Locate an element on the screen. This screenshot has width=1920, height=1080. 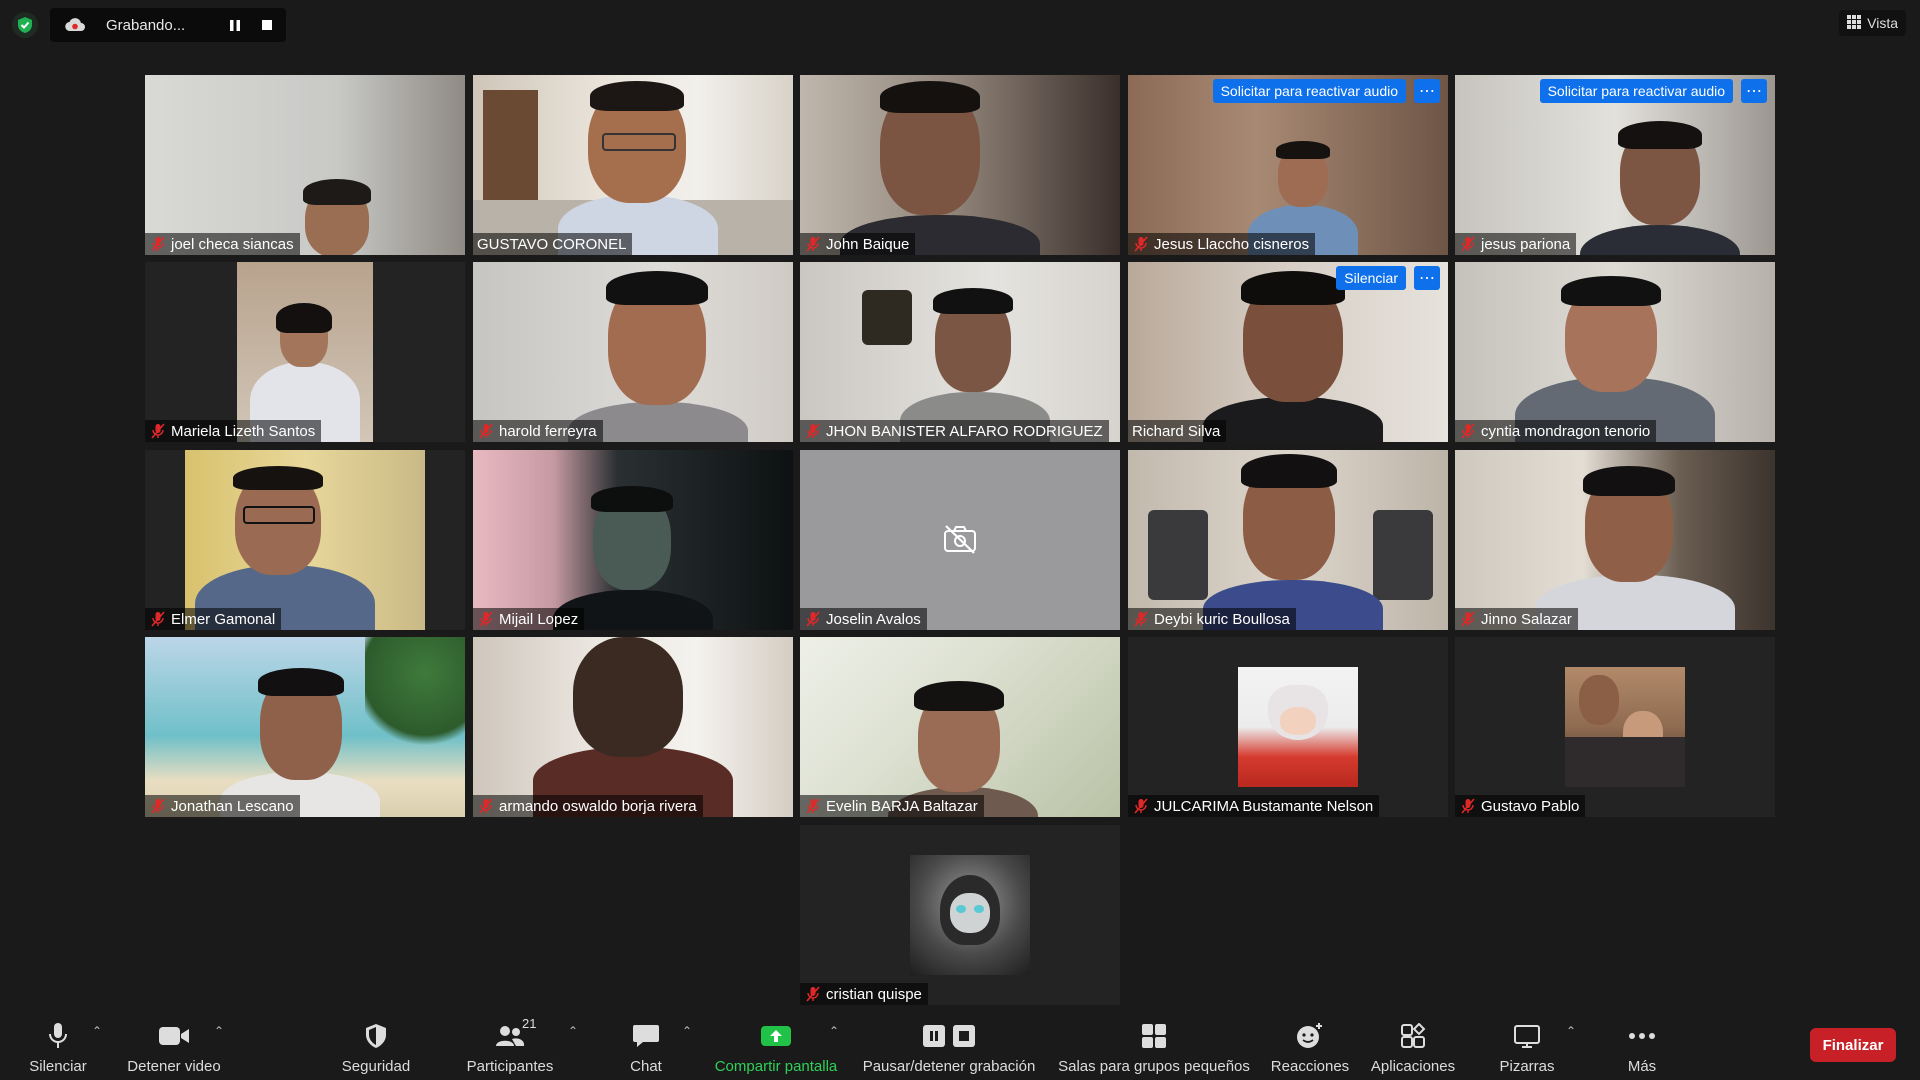
palm-tree is located at coordinates (415, 697).